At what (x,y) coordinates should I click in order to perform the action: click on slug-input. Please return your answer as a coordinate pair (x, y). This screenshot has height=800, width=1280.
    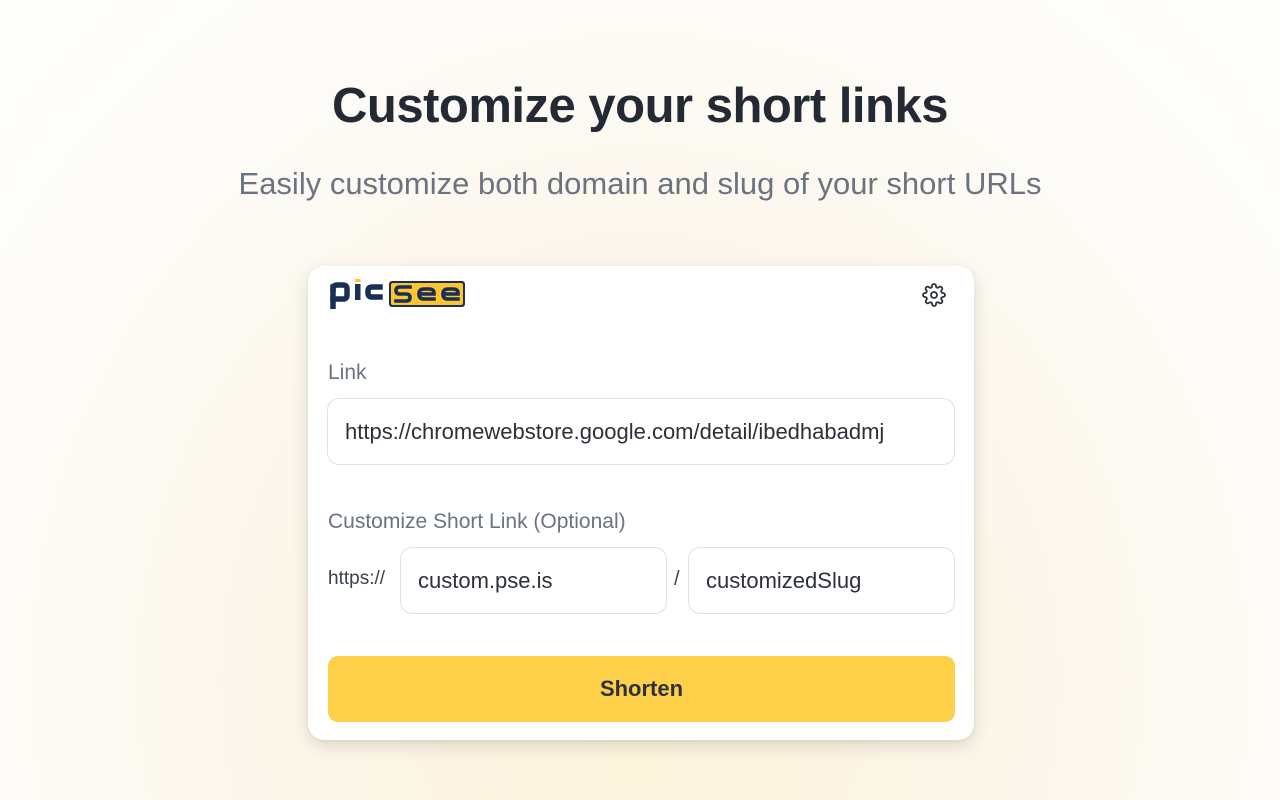
    Looking at the image, I should click on (821, 580).